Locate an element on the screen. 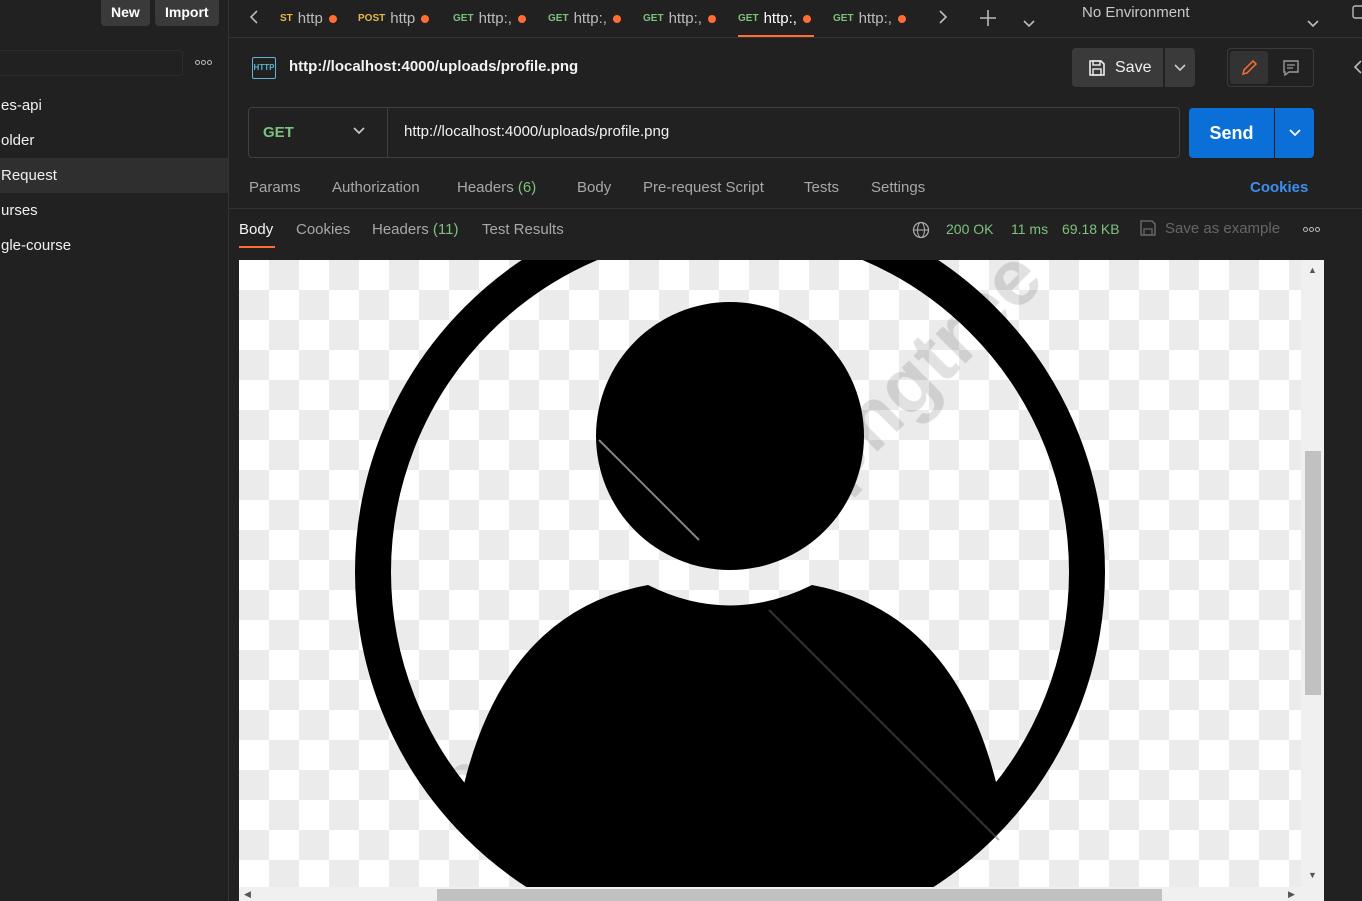 This screenshot has height=901, width=1362. pencil-icon is located at coordinates (1249, 67).